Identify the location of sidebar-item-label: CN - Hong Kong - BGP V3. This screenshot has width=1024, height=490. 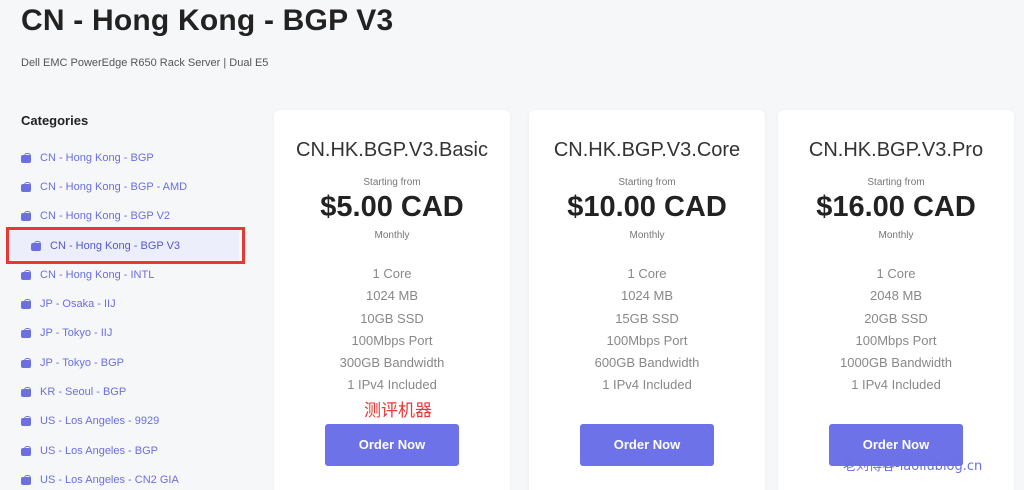
(115, 245).